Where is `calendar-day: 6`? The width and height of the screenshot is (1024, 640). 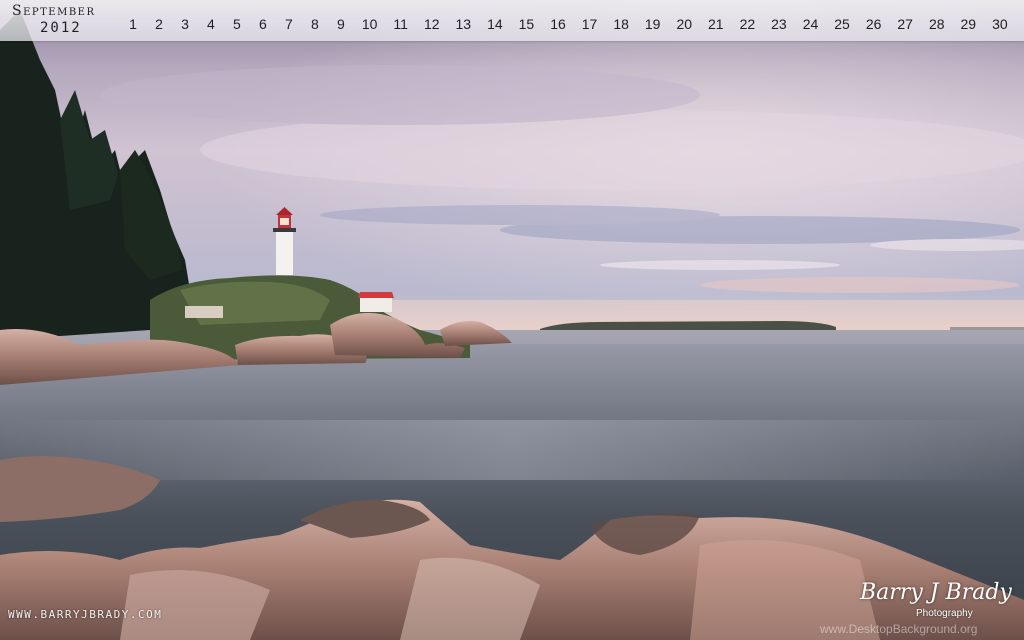
calendar-day: 6 is located at coordinates (263, 24).